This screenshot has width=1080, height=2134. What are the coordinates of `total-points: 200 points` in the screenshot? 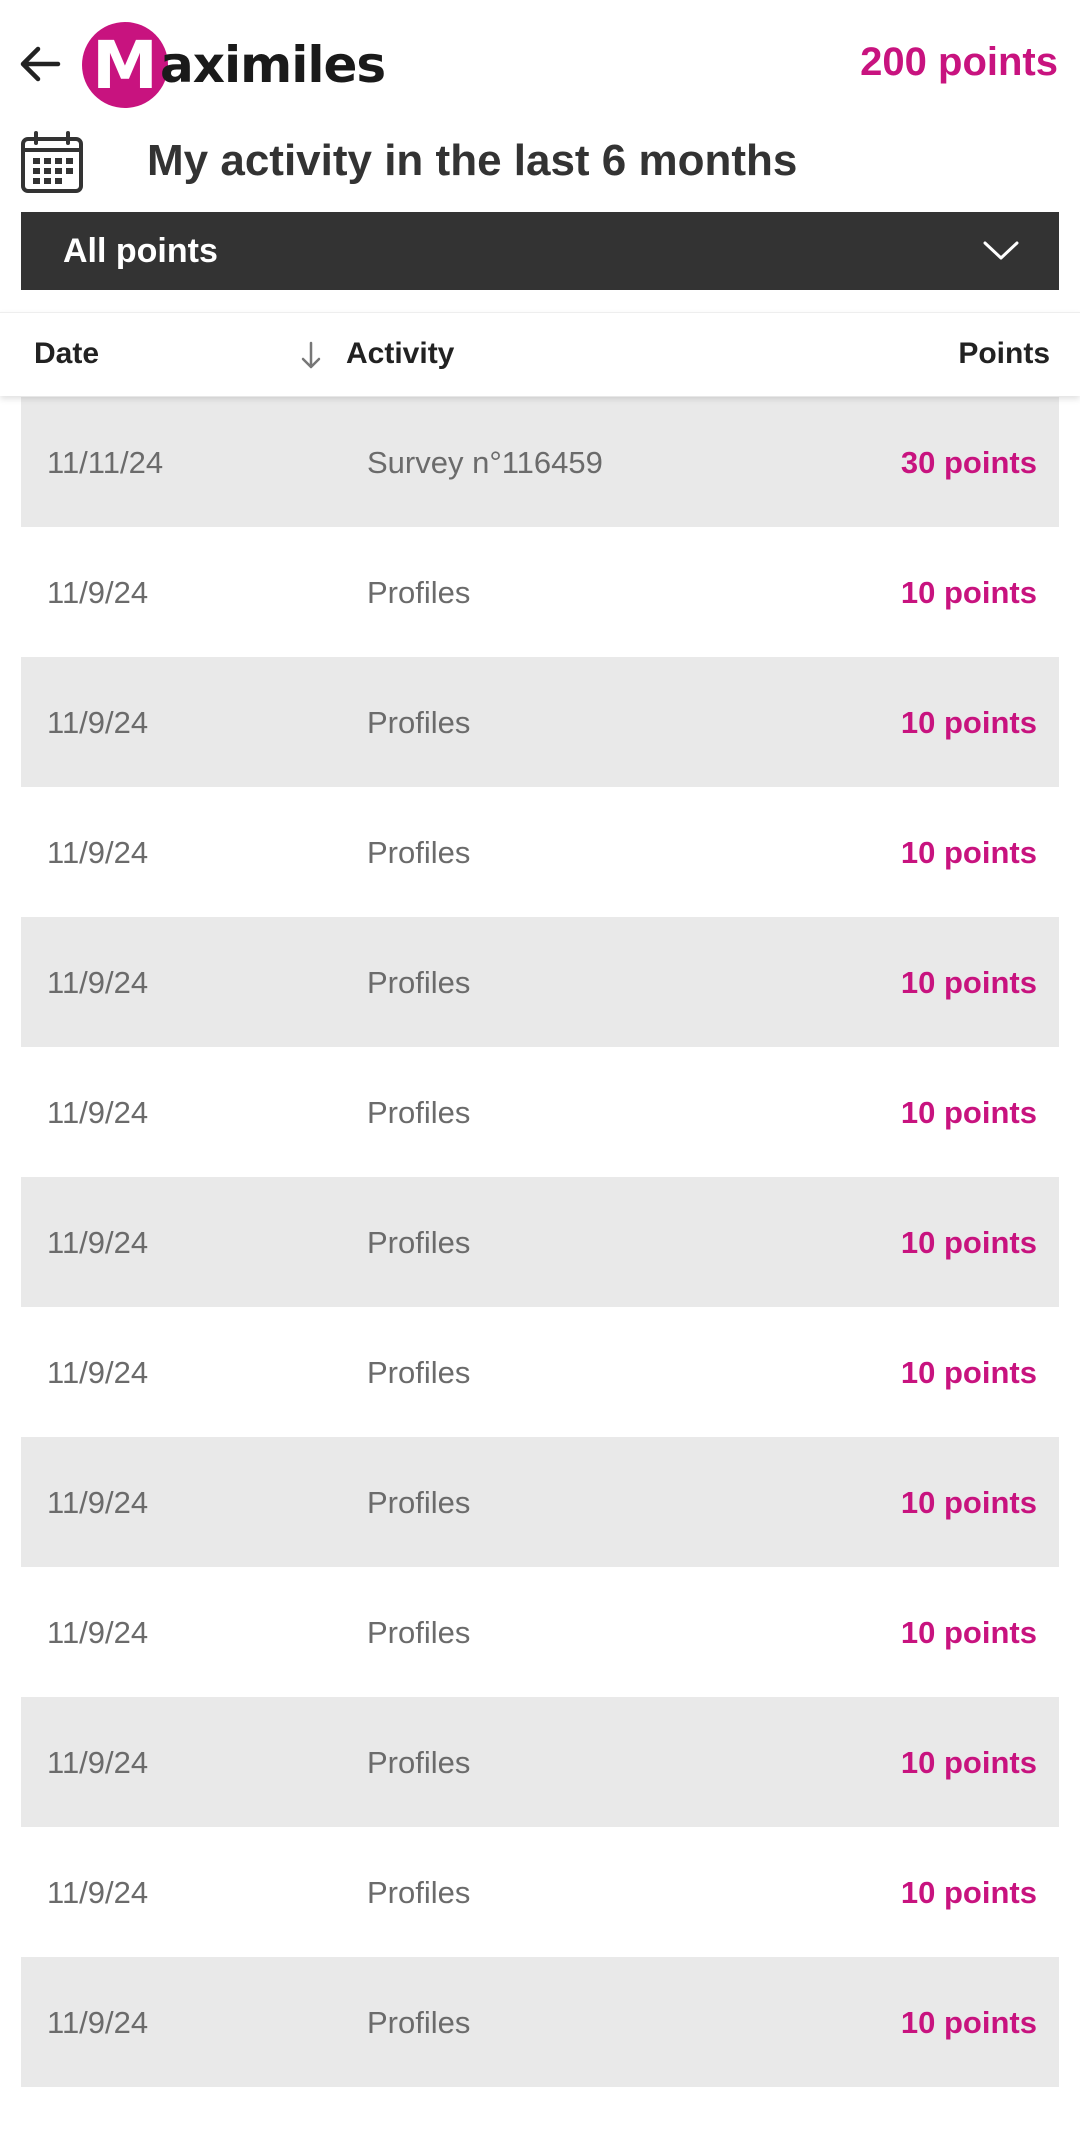 It's located at (959, 62).